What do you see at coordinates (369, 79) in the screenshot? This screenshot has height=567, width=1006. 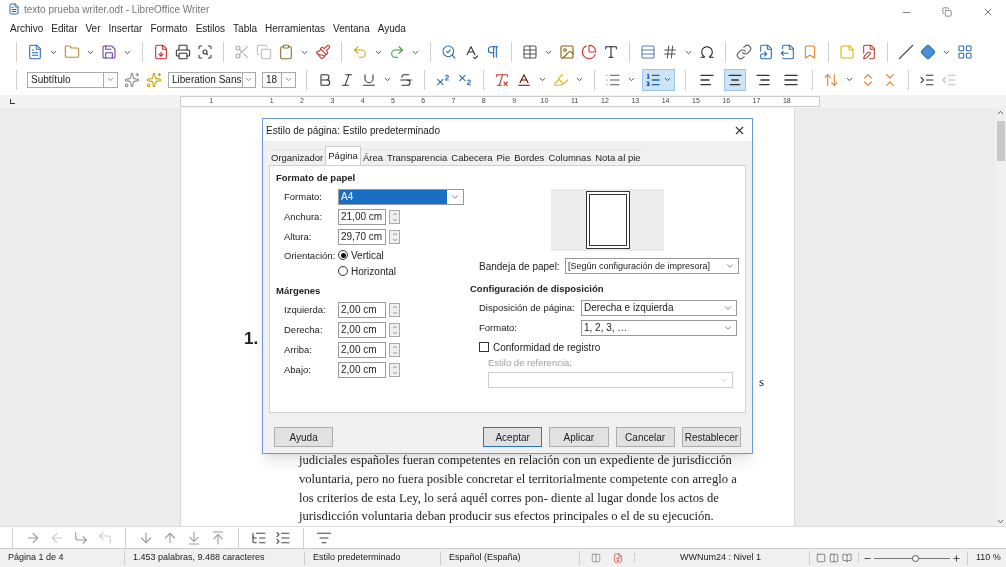 I see `underline-icon` at bounding box center [369, 79].